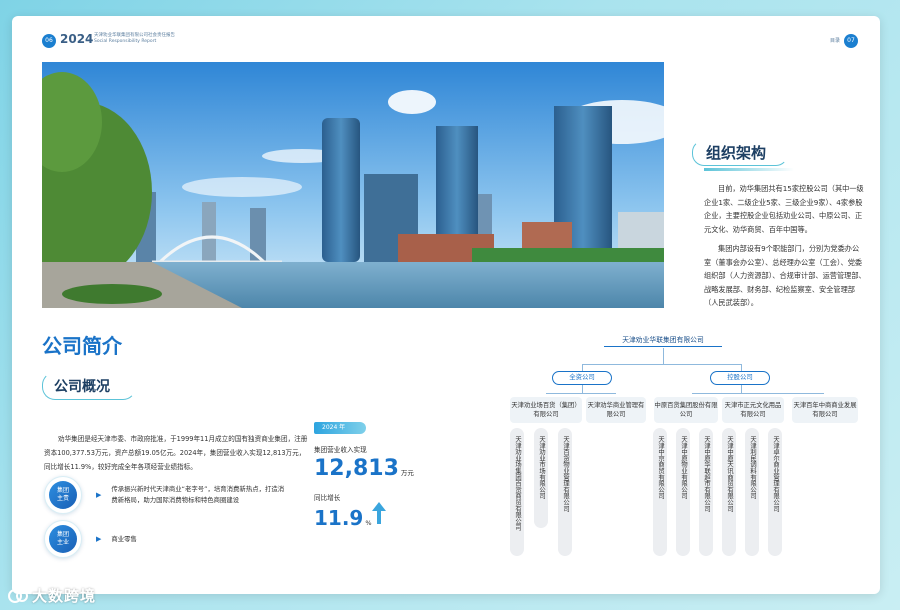 The image size is (900, 610). Describe the element at coordinates (82, 346) in the screenshot. I see `company-intro-title: 公司简介` at that location.